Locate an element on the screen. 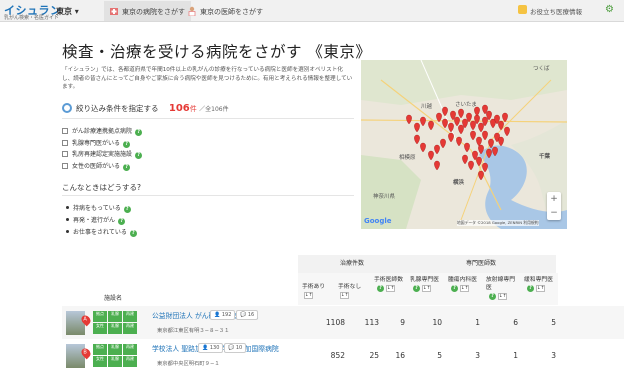 The image size is (624, 373). when-item-label: 再発・進行がん is located at coordinates (94, 220).